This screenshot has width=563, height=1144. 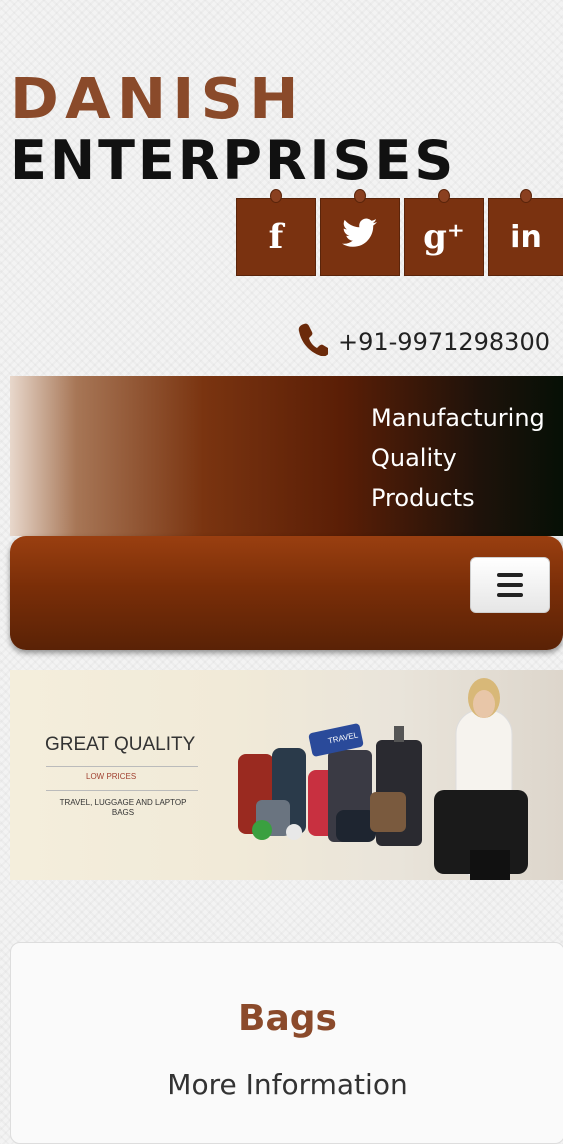 I want to click on ball-white, so click(x=294, y=832).